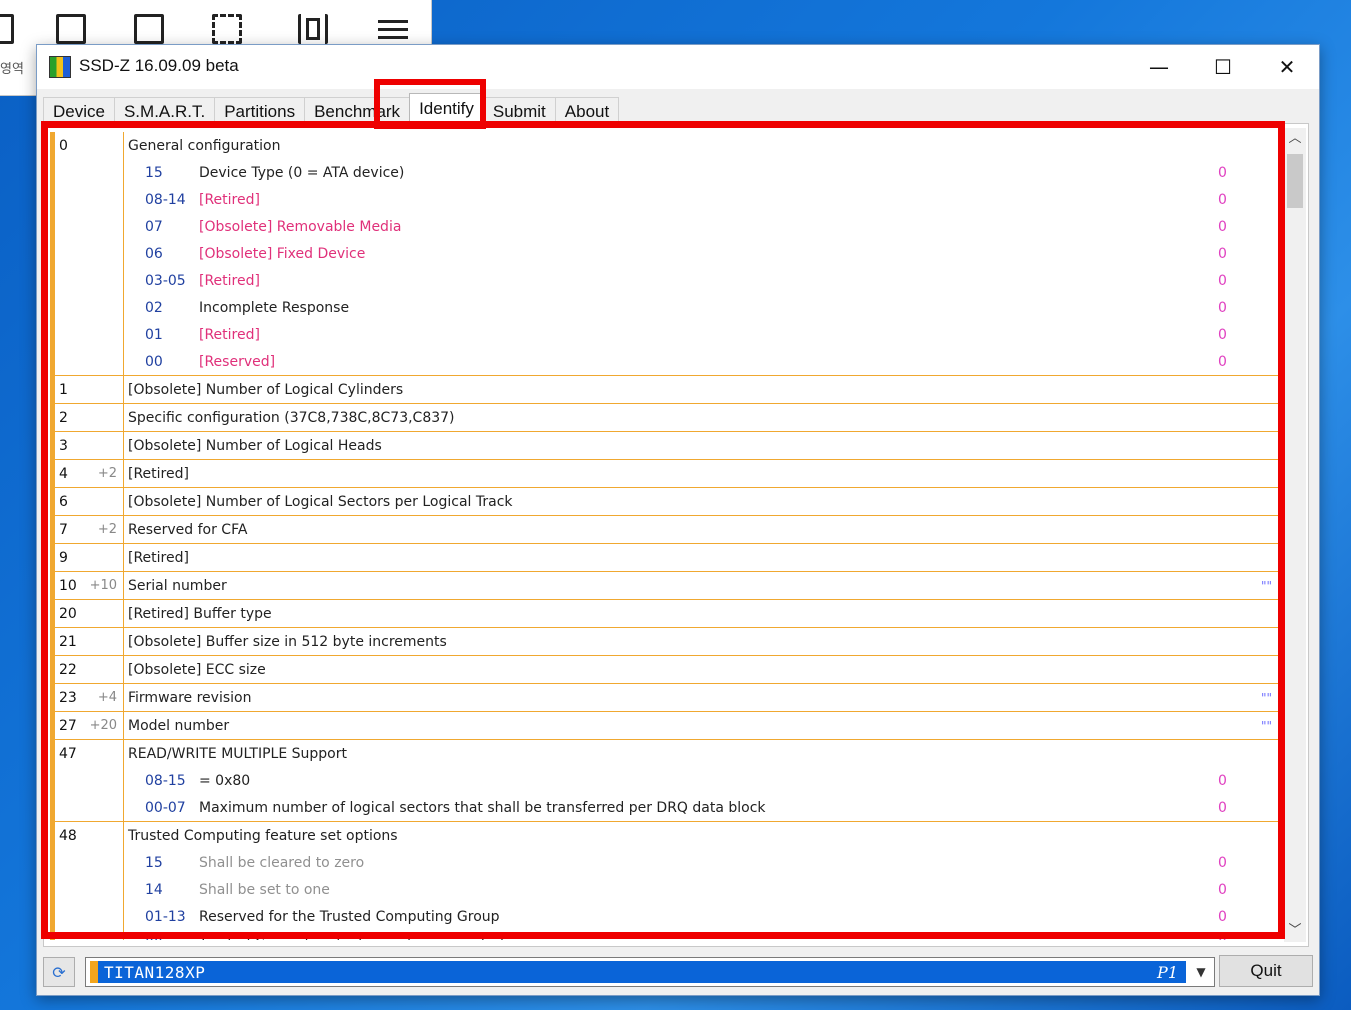 This screenshot has height=1010, width=1351. What do you see at coordinates (149, 29) in the screenshot?
I see `window-capture-icon` at bounding box center [149, 29].